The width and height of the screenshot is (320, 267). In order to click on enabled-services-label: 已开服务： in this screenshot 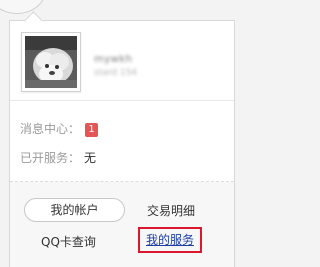, I will do `click(50, 158)`.